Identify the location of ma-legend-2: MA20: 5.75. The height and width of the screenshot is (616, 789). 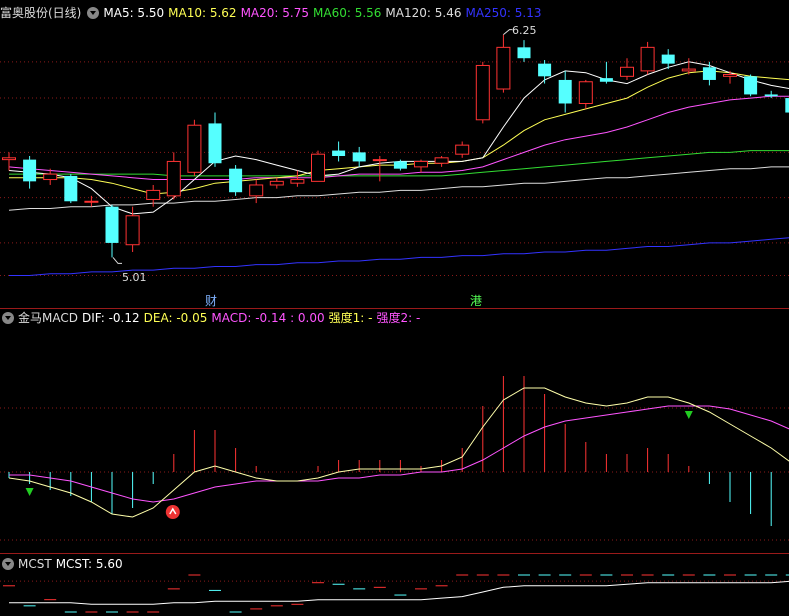
(274, 13).